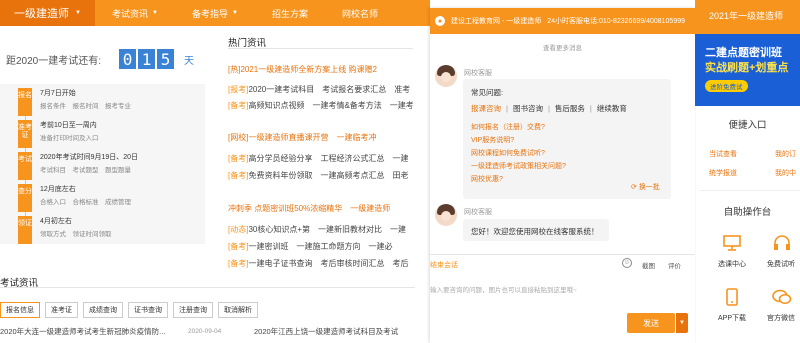 The height and width of the screenshot is (343, 800). What do you see at coordinates (781, 318) in the screenshot?
I see `self-service-label: 官方微信` at bounding box center [781, 318].